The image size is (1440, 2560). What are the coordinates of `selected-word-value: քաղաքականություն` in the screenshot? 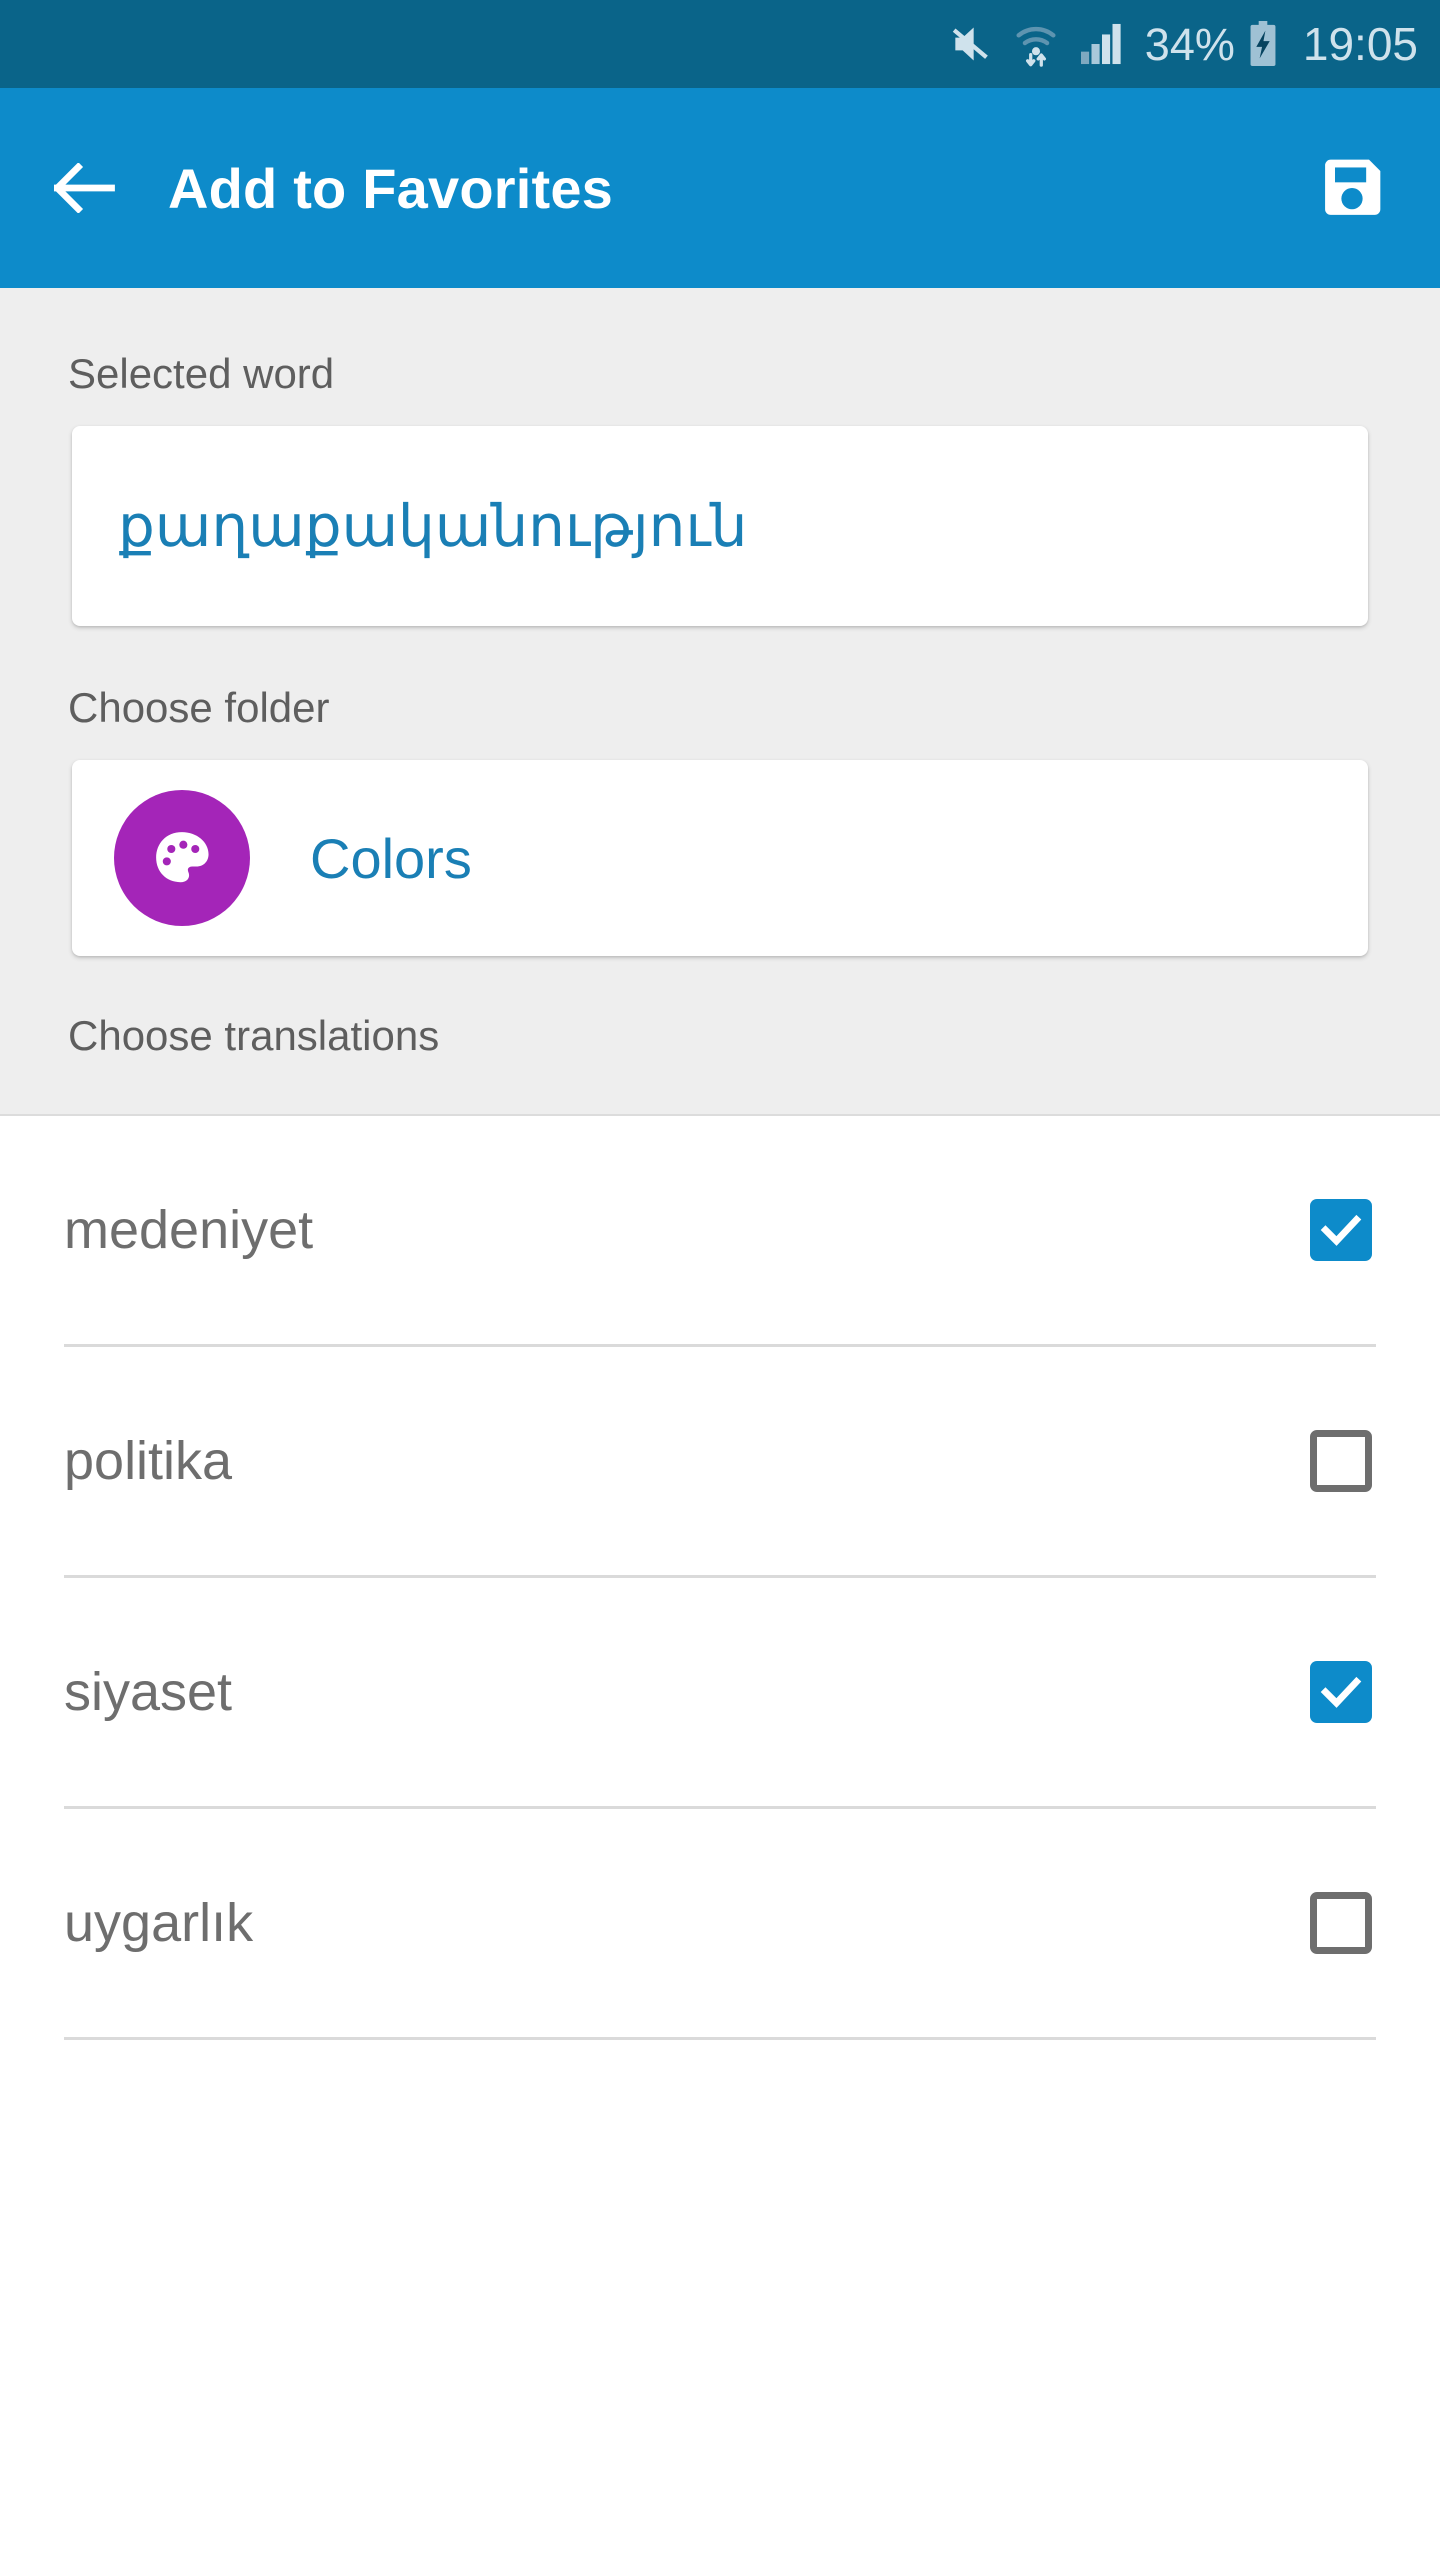 It's located at (433, 526).